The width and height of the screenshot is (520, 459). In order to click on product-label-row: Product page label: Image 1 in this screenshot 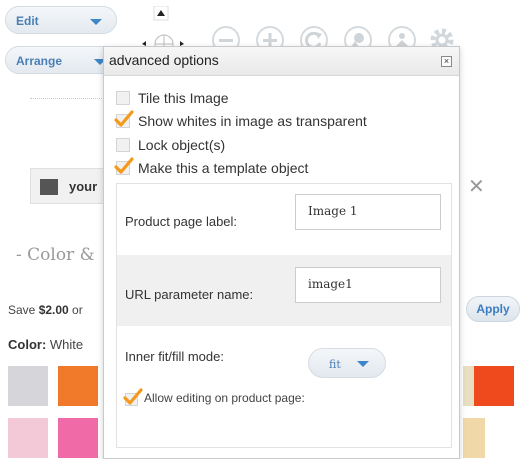, I will do `click(284, 219)`.